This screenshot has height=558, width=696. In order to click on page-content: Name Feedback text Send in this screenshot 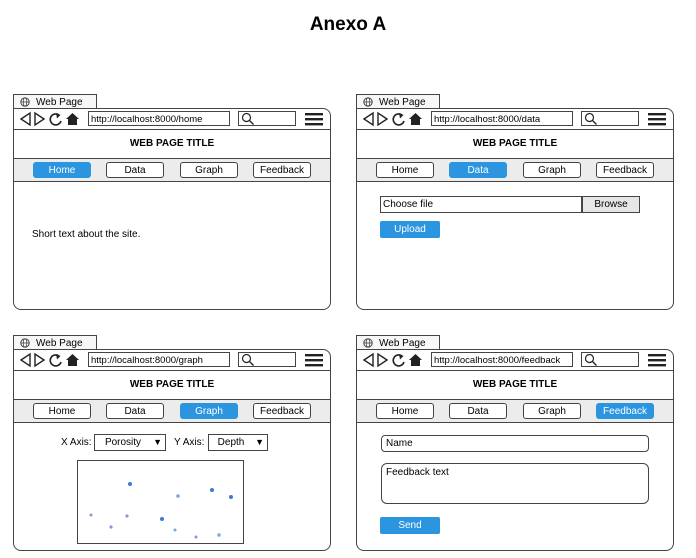, I will do `click(515, 486)`.